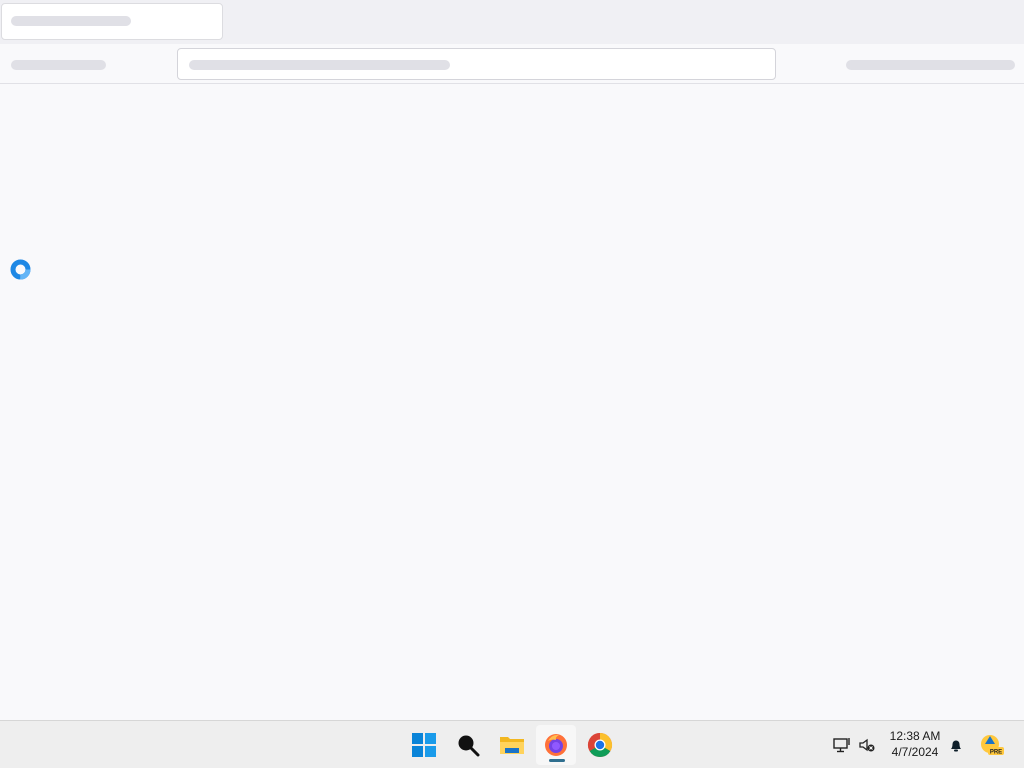 The width and height of the screenshot is (1024, 768). I want to click on firefox-icon, so click(556, 745).